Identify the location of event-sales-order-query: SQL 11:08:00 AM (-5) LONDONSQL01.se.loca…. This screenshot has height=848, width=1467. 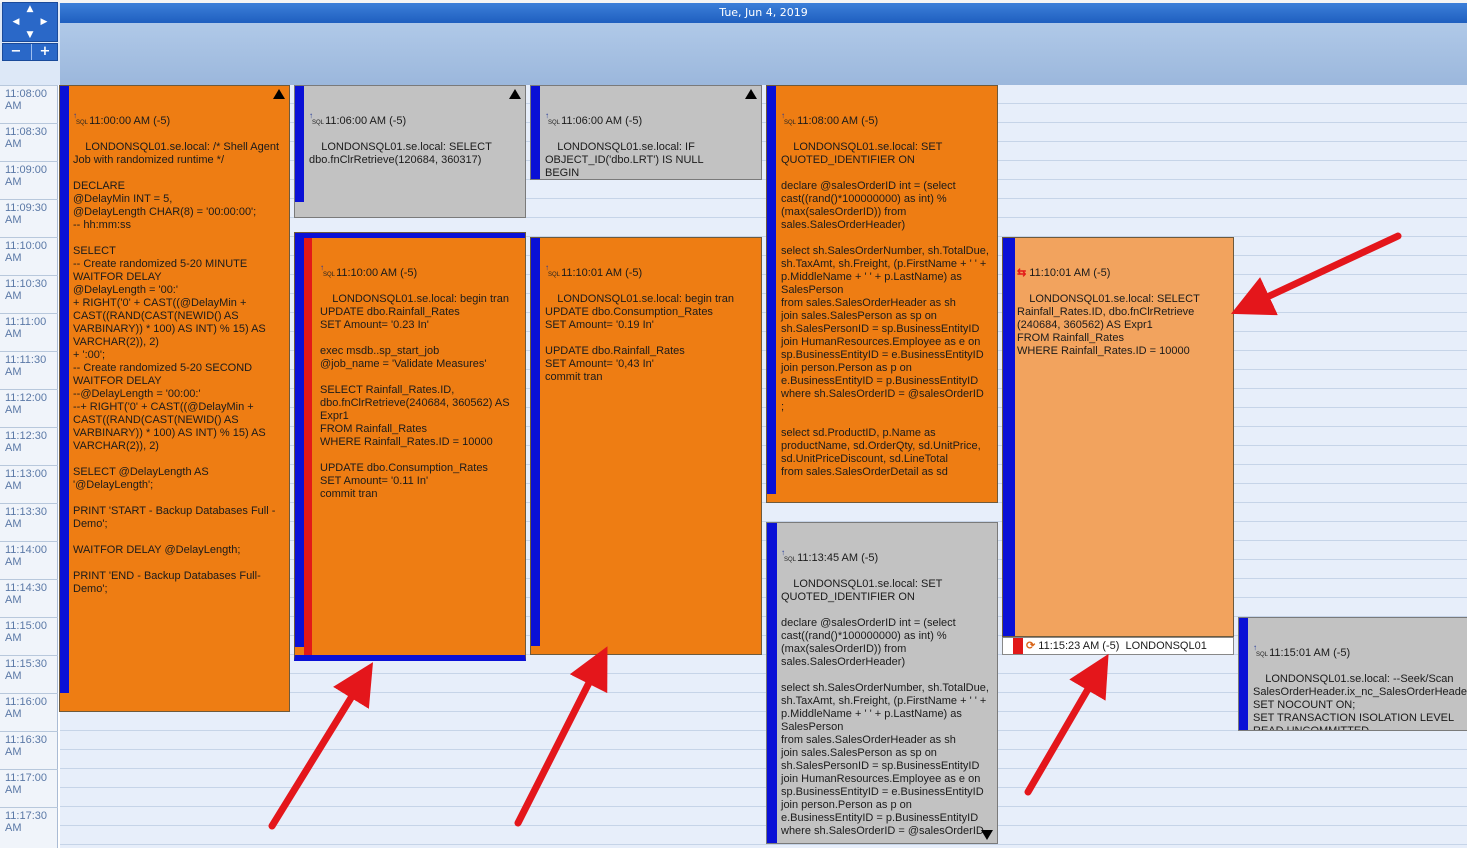
(882, 294).